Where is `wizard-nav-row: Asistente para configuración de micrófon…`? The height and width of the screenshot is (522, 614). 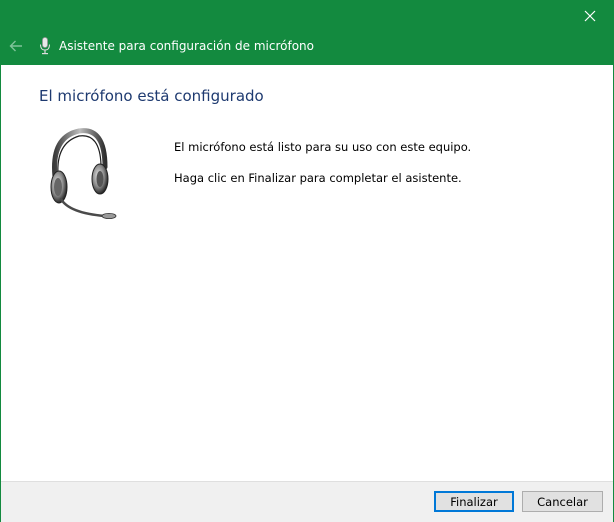 wizard-nav-row: Asistente para configuración de micrófon… is located at coordinates (307, 47).